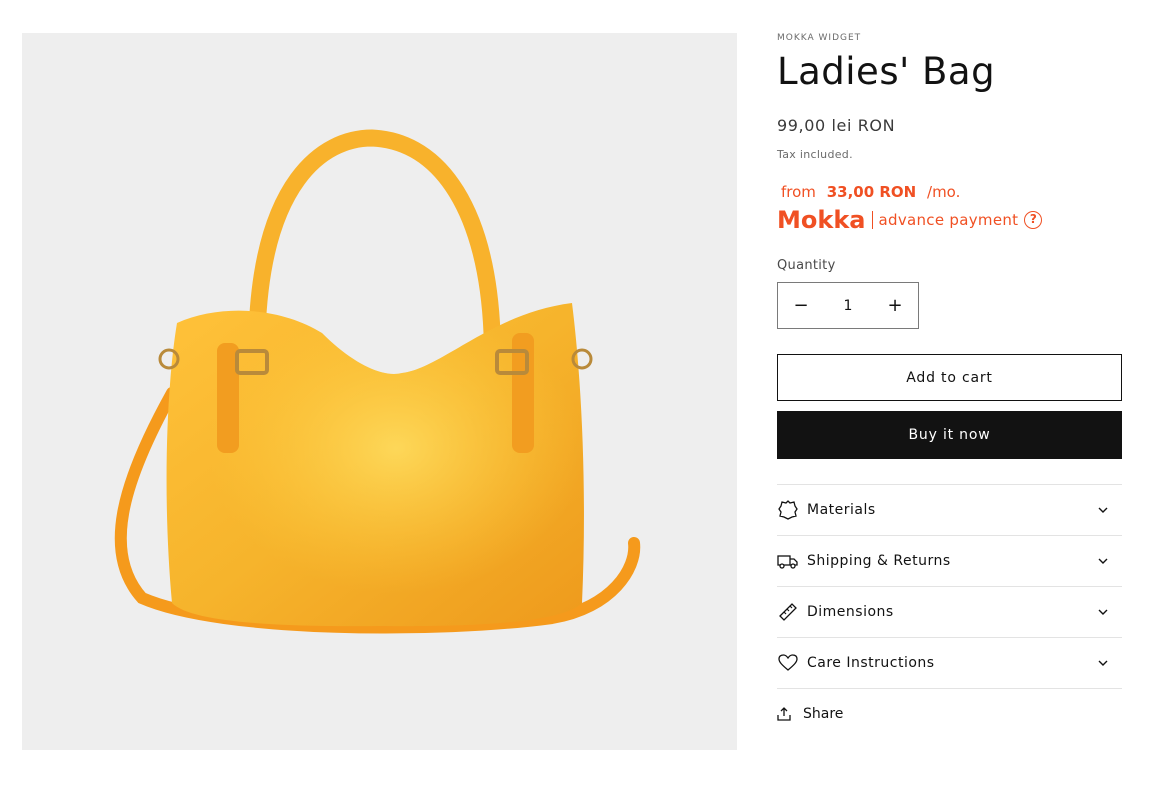  What do you see at coordinates (949, 435) in the screenshot?
I see `buy-now-button: Buy it now` at bounding box center [949, 435].